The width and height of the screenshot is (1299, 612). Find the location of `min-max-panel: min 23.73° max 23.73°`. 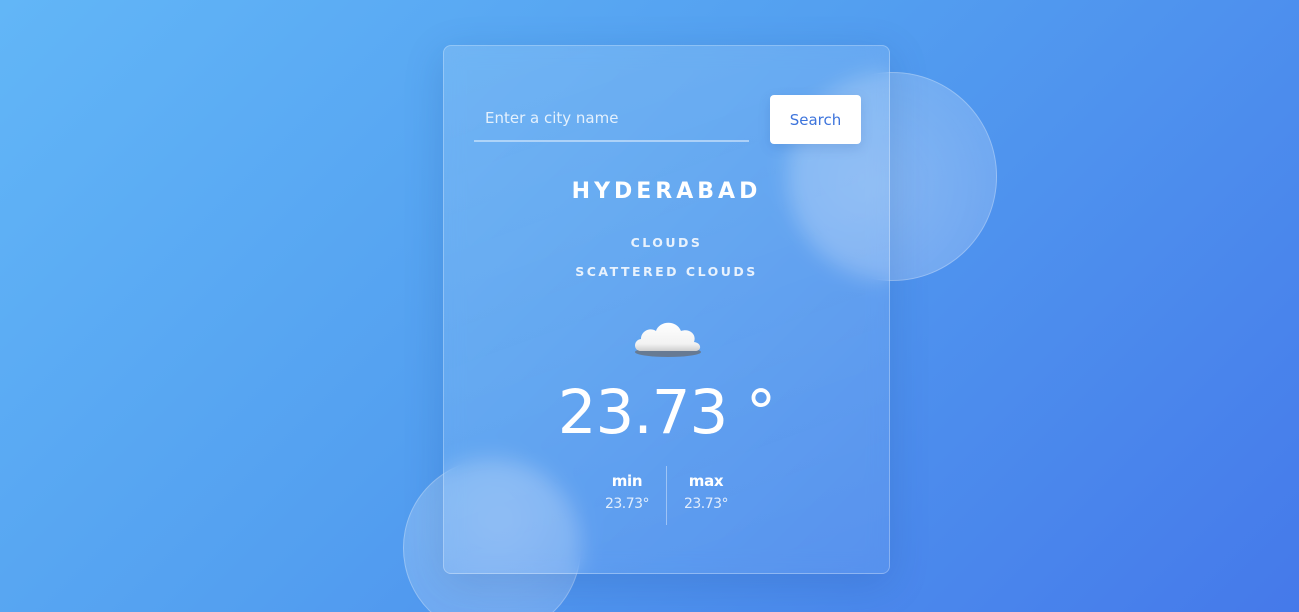

min-max-panel: min 23.73° max 23.73° is located at coordinates (666, 496).